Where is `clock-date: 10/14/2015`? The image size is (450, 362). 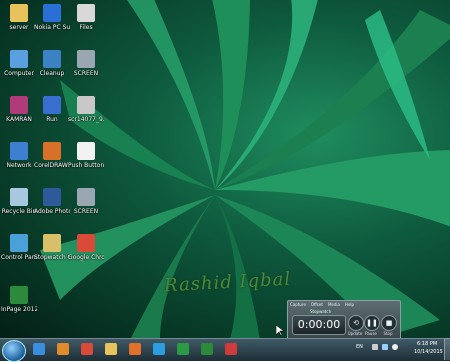
clock-date: 10/14/2015 is located at coordinates (428, 352).